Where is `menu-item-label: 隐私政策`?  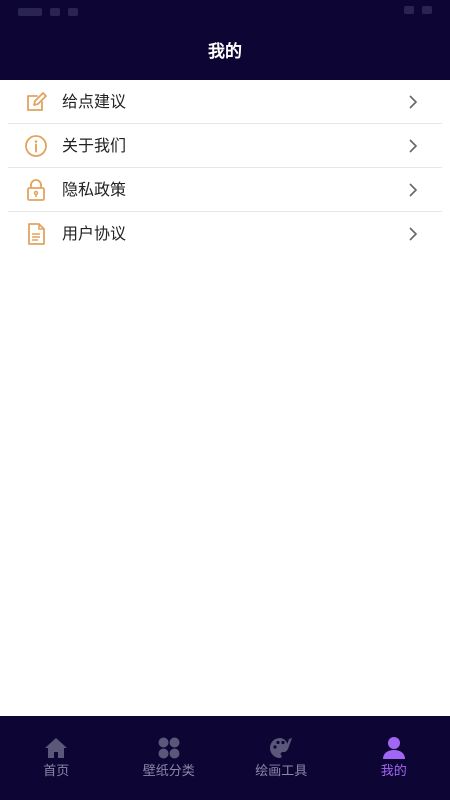
menu-item-label: 隐私政策 is located at coordinates (94, 189).